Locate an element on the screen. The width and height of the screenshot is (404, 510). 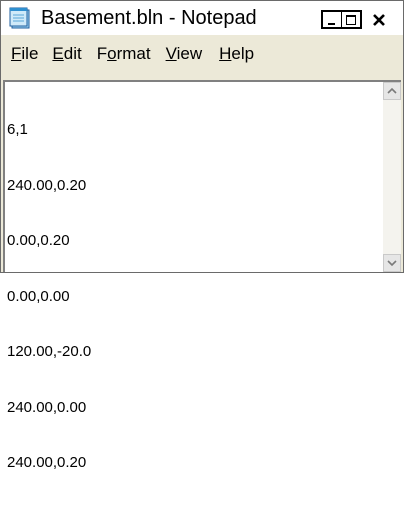
maximize-icon is located at coordinates (351, 19).